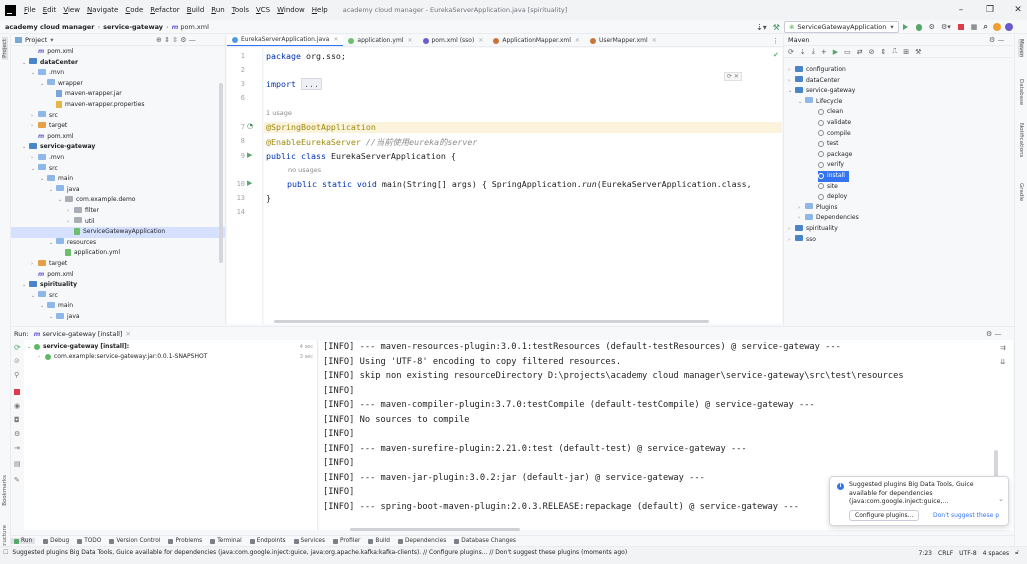 This screenshot has height=564, width=1027. Describe the element at coordinates (906, 52) in the screenshot. I see `expand-icon: ⊞` at that location.